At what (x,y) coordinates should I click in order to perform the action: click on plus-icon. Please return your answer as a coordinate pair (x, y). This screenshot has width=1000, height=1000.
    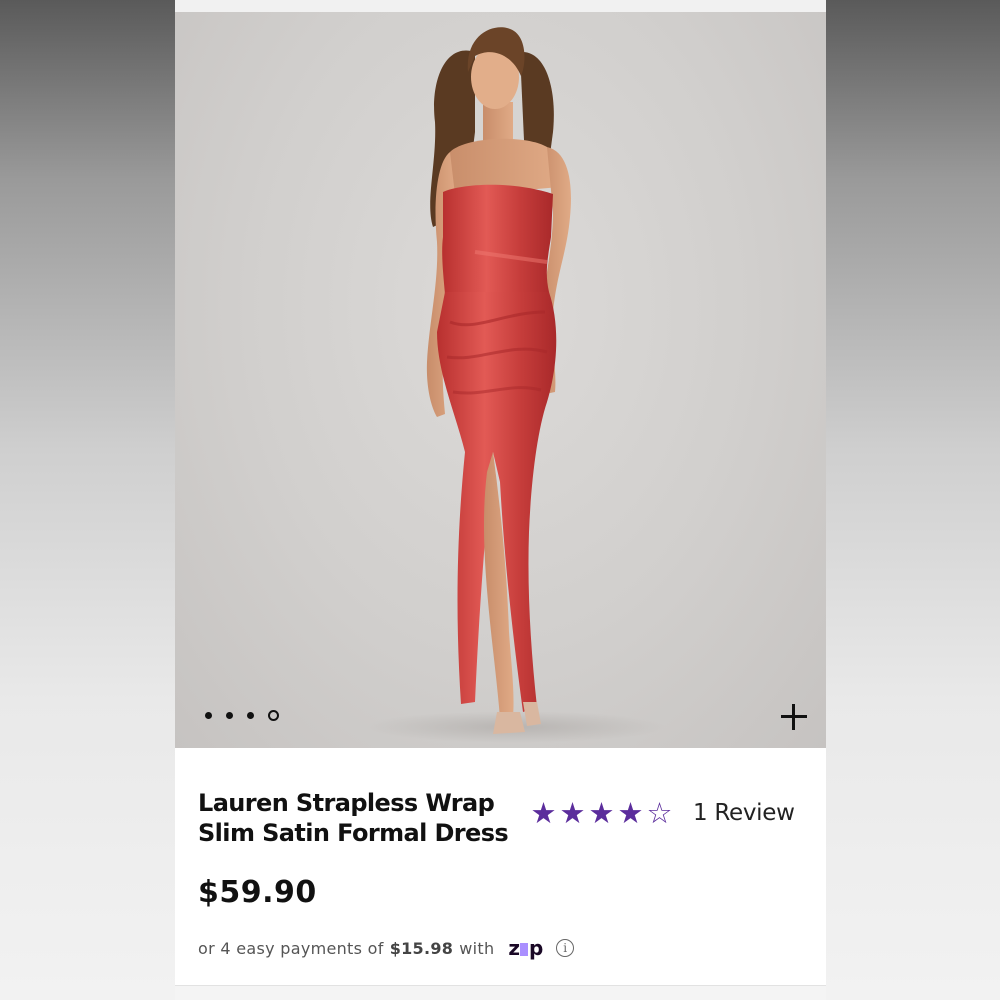
    Looking at the image, I should click on (794, 717).